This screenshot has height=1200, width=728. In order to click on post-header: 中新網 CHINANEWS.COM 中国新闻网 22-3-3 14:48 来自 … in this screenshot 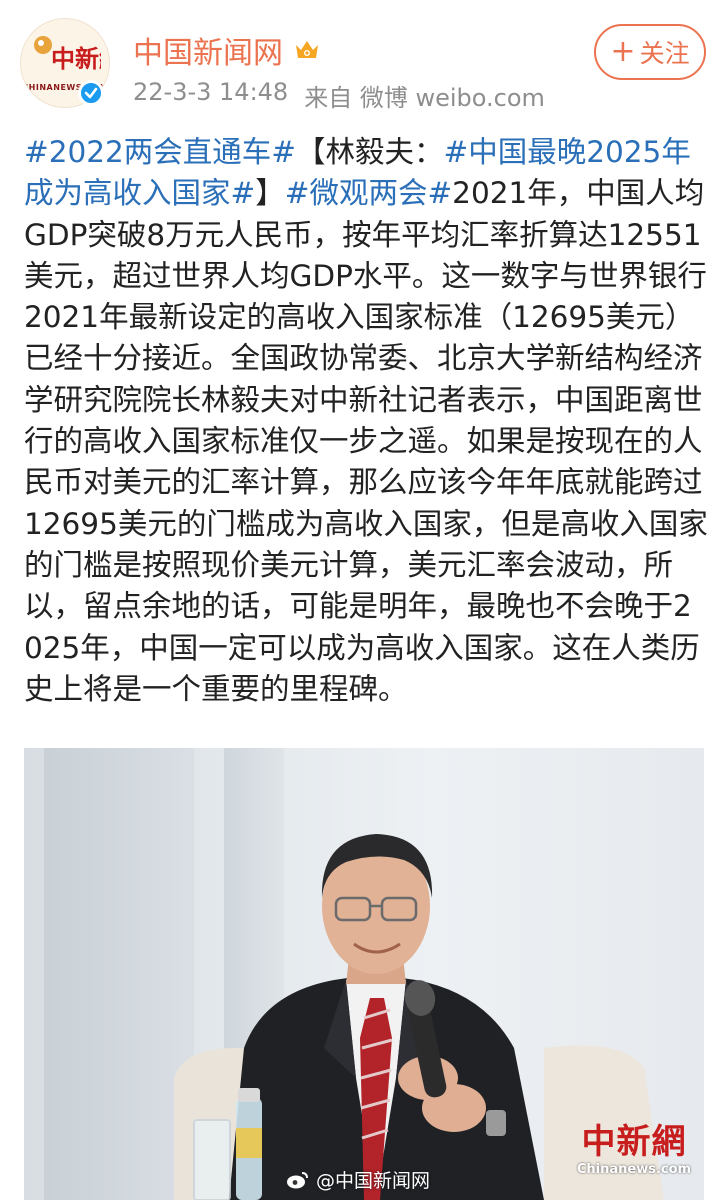, I will do `click(364, 60)`.